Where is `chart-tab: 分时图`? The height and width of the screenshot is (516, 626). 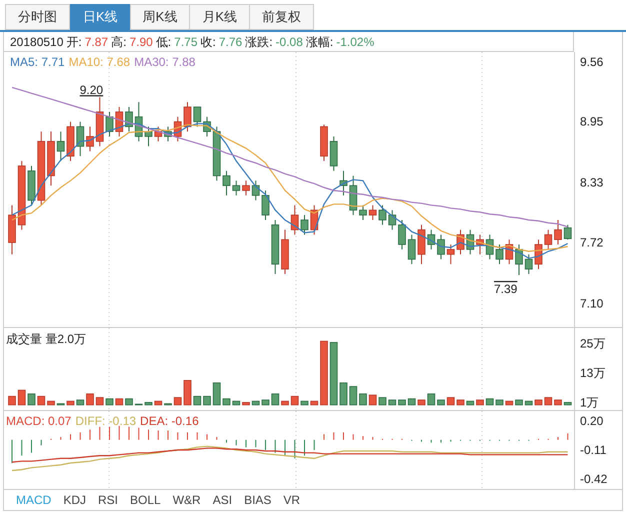
chart-tab: 分时图 is located at coordinates (37, 17).